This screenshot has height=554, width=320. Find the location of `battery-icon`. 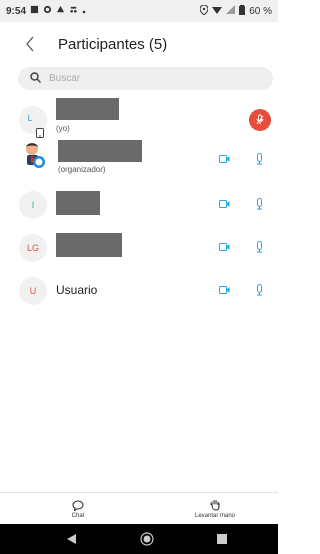

battery-icon is located at coordinates (242, 11).